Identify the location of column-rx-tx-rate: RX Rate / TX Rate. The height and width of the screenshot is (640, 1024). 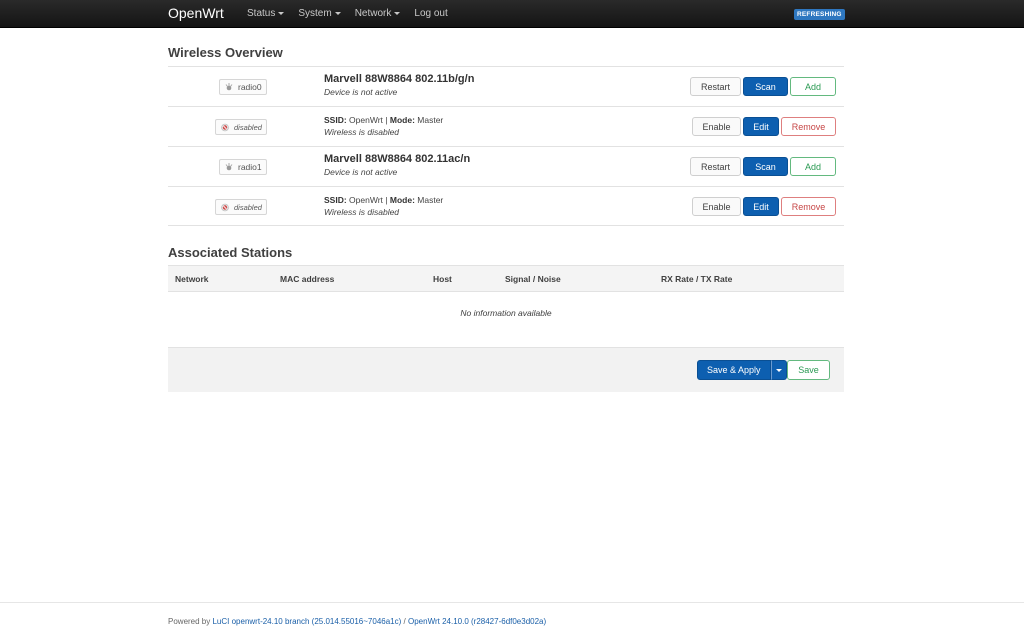
(697, 279).